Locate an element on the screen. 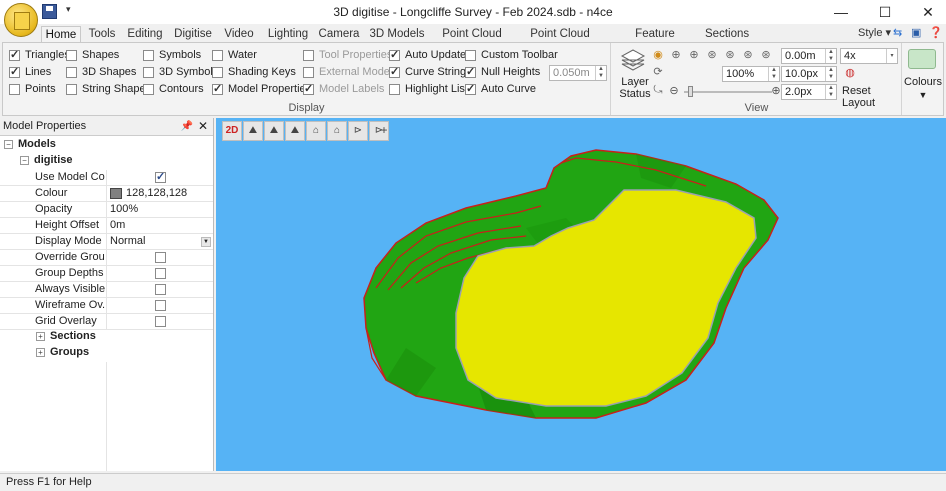 The height and width of the screenshot is (491, 946). close-button: ✕ is located at coordinates (928, 12).